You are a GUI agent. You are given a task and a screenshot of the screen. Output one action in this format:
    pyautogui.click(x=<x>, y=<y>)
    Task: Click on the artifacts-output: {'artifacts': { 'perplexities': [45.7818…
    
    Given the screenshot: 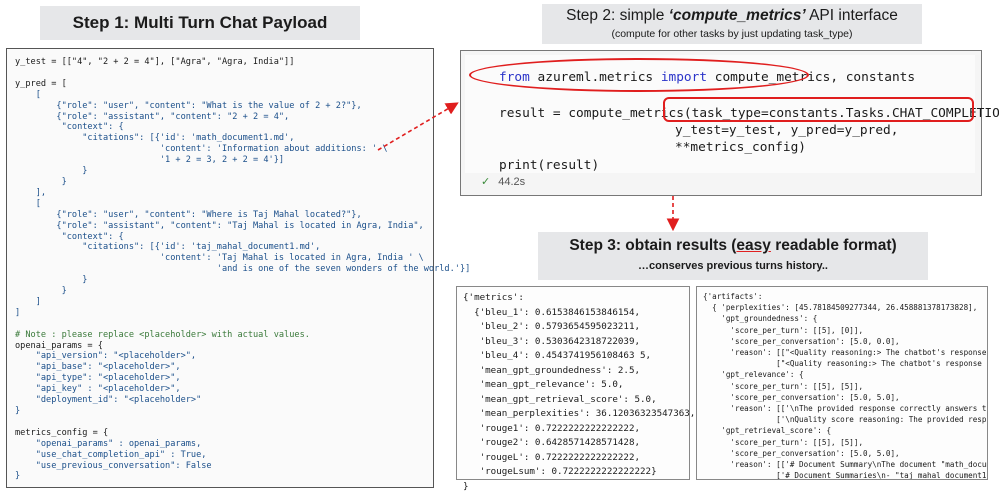 What is the action you would take?
    pyautogui.click(x=845, y=385)
    